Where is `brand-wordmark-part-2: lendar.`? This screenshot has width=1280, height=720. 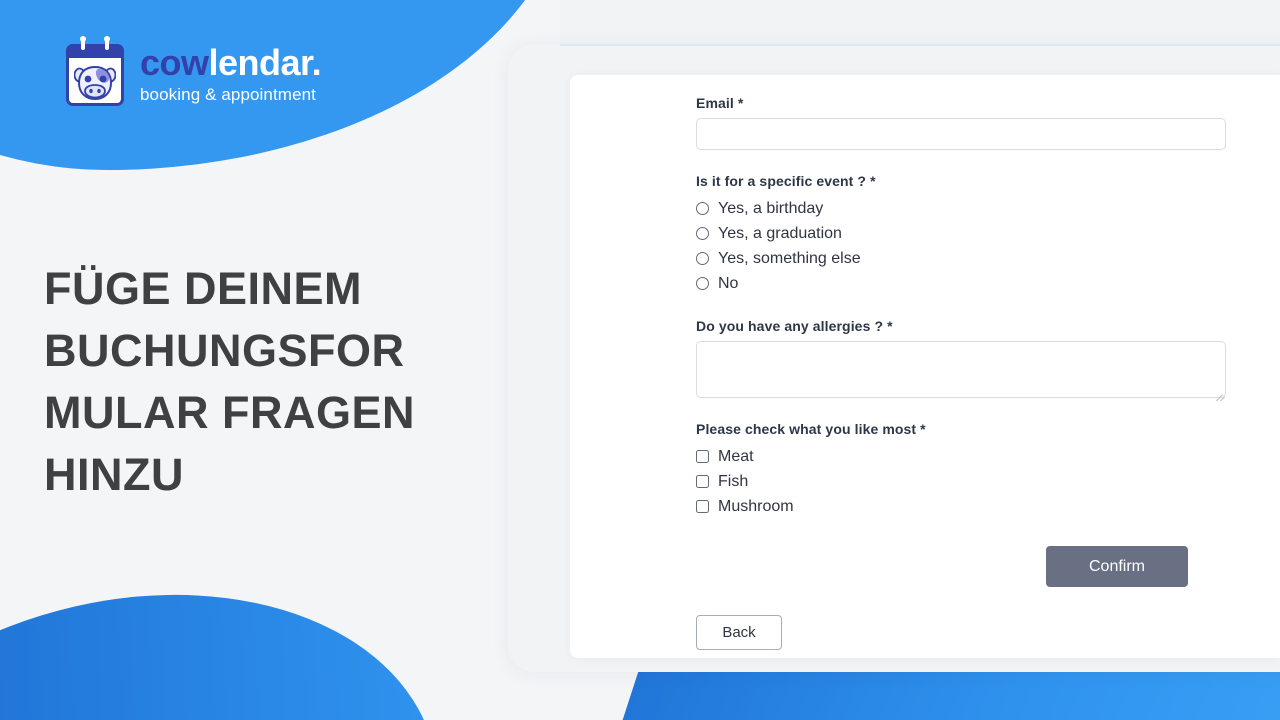 brand-wordmark-part-2: lendar. is located at coordinates (265, 62).